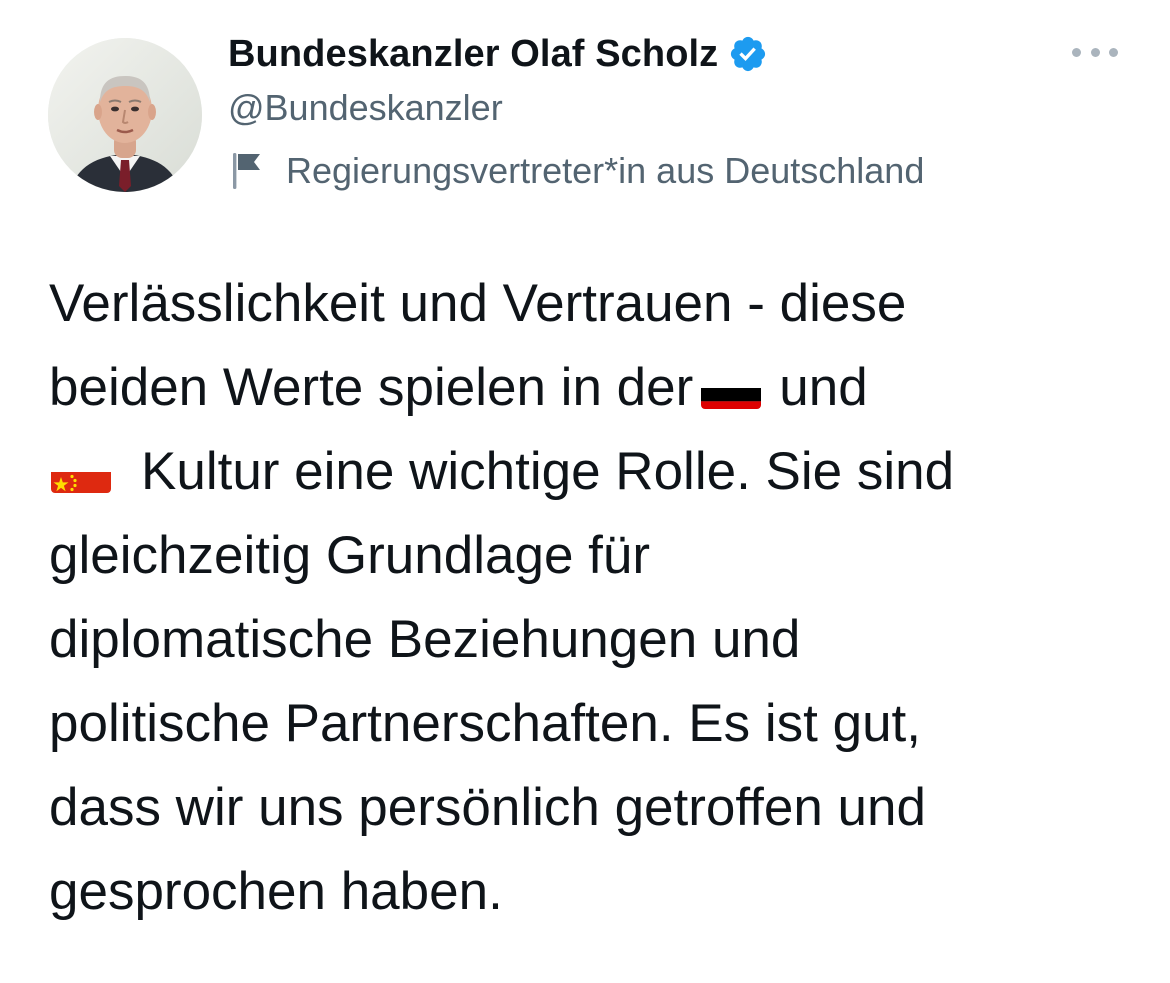 The width and height of the screenshot is (1170, 983). I want to click on tweet-text-line: politische Partnerschaften. Es ist gut,, so click(594, 724).